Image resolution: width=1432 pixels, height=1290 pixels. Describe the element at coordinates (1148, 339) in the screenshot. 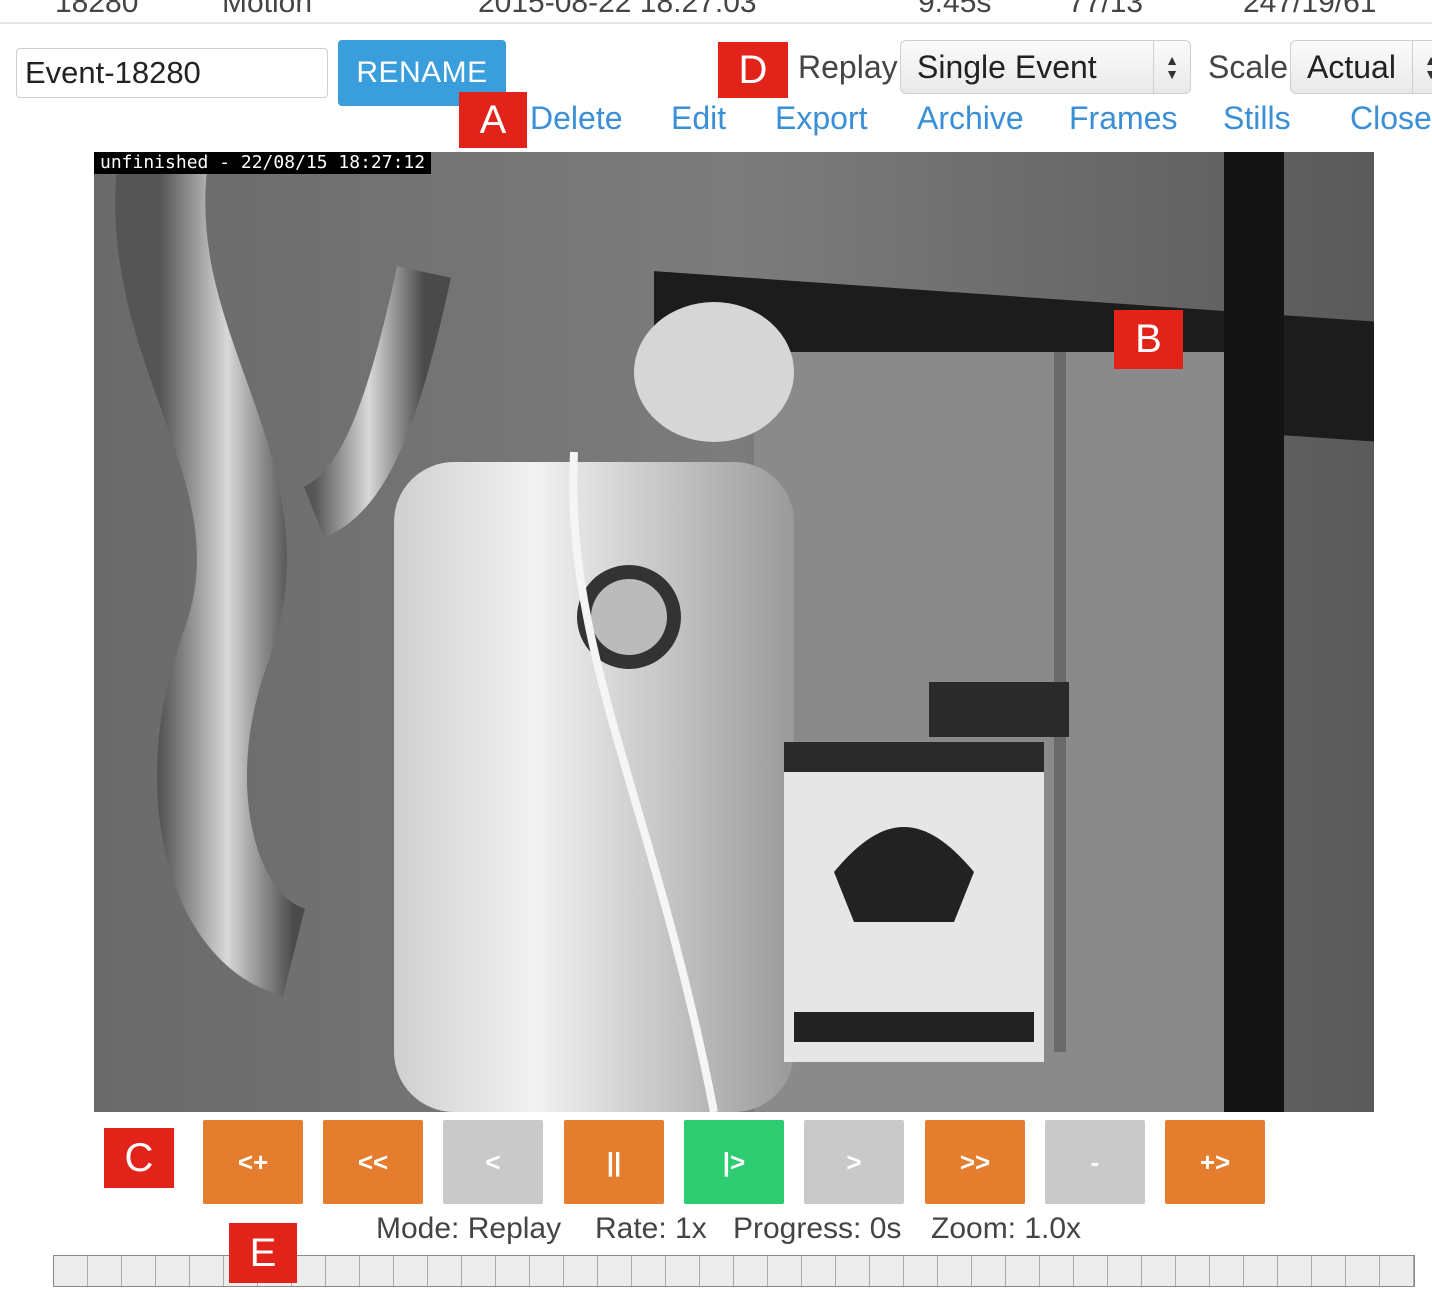

I see `callout-b: B` at that location.